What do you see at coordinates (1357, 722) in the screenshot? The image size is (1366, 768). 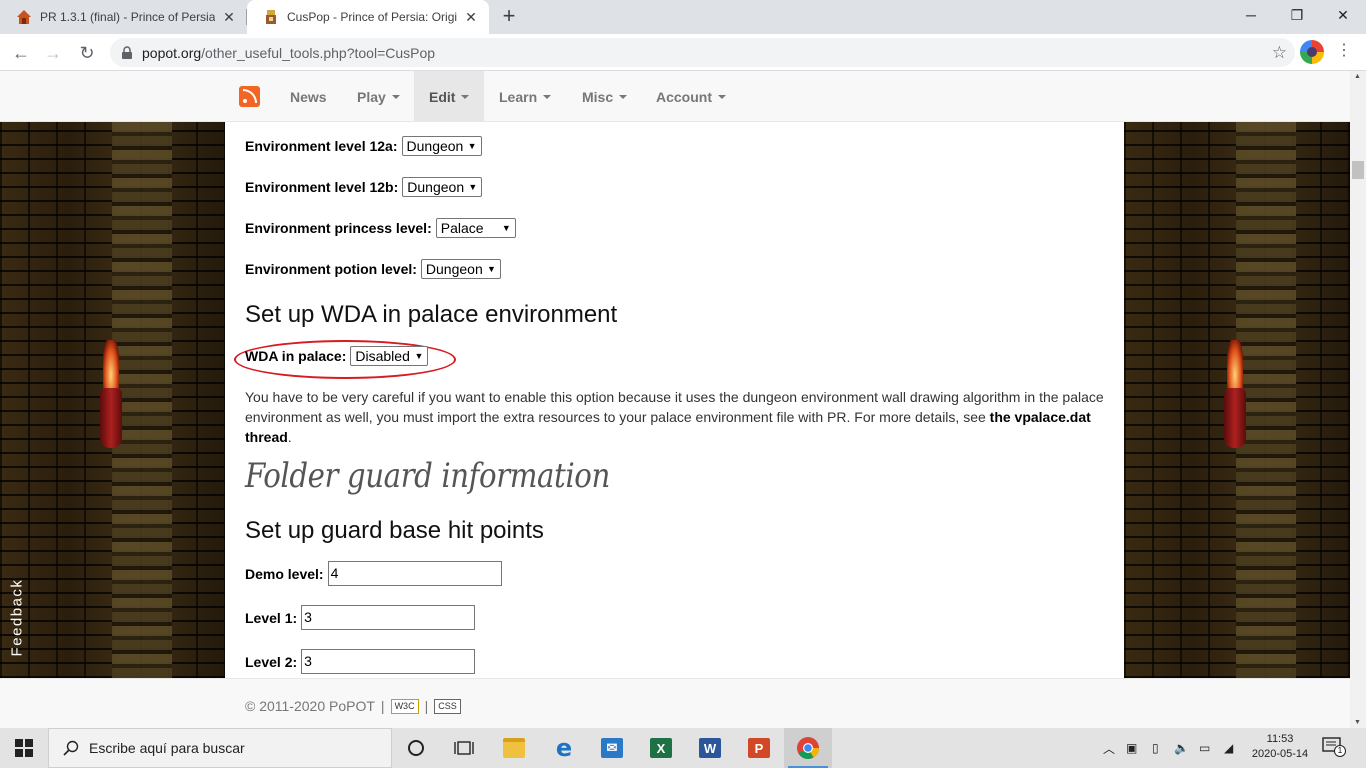 I see `scroll-down-icon: ▼` at bounding box center [1357, 722].